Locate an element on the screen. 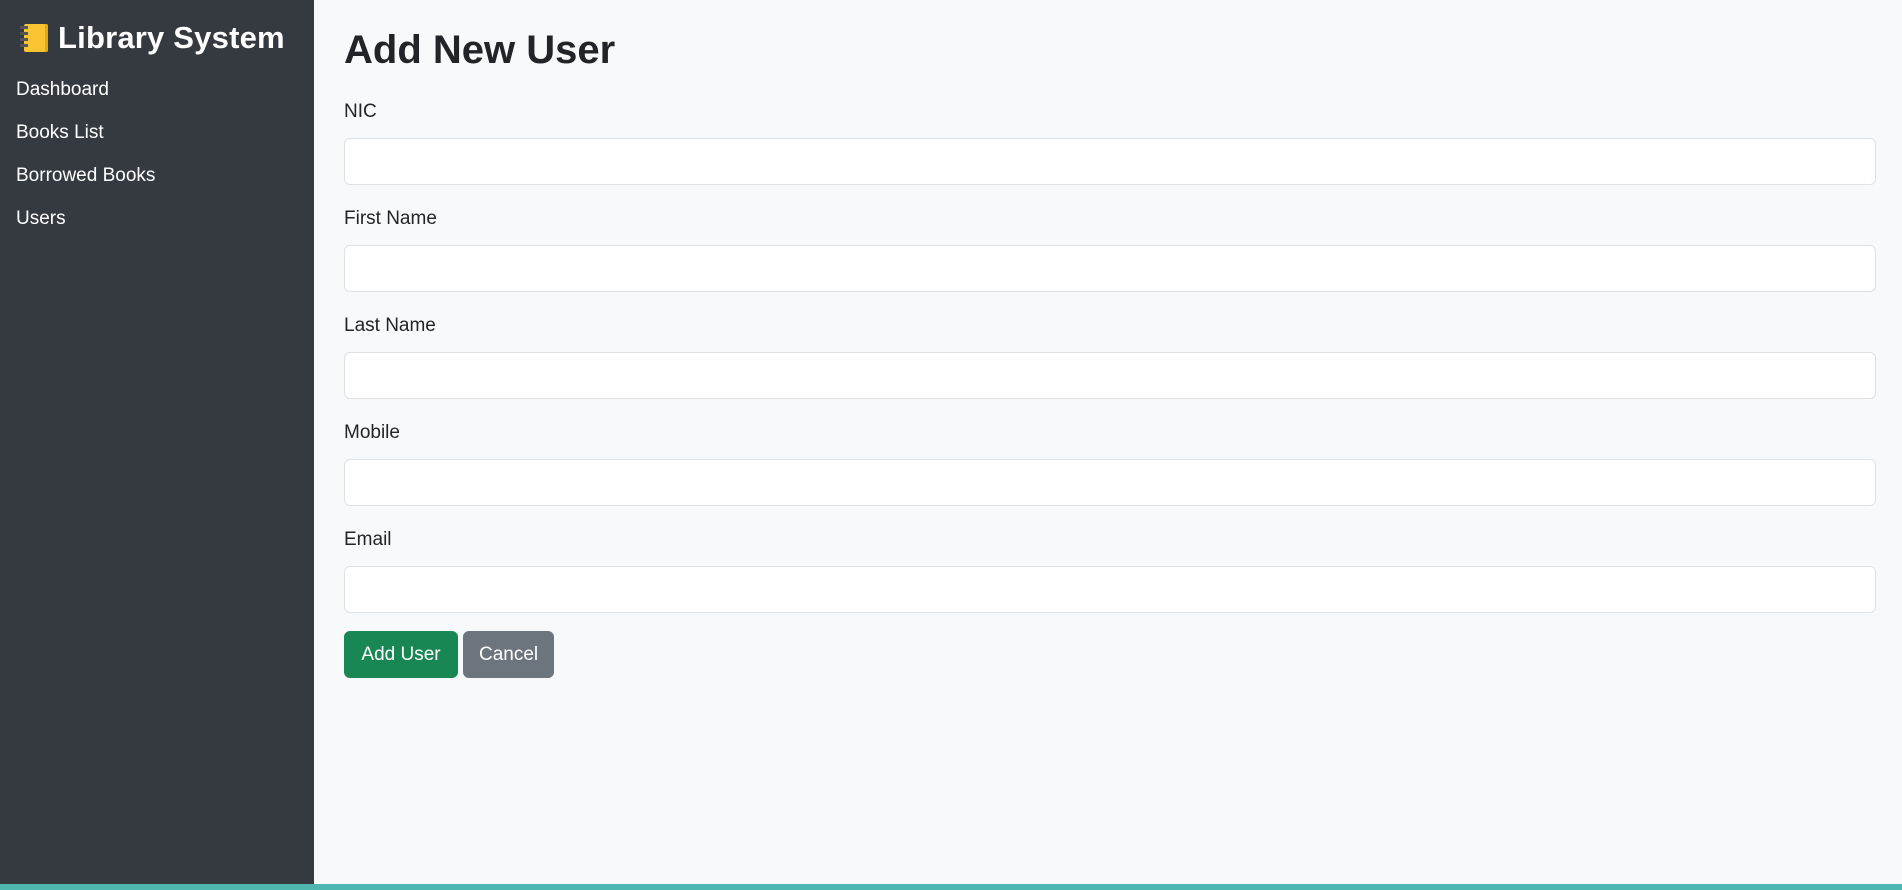 This screenshot has height=890, width=1902. mobile-label: Mobile is located at coordinates (372, 432).